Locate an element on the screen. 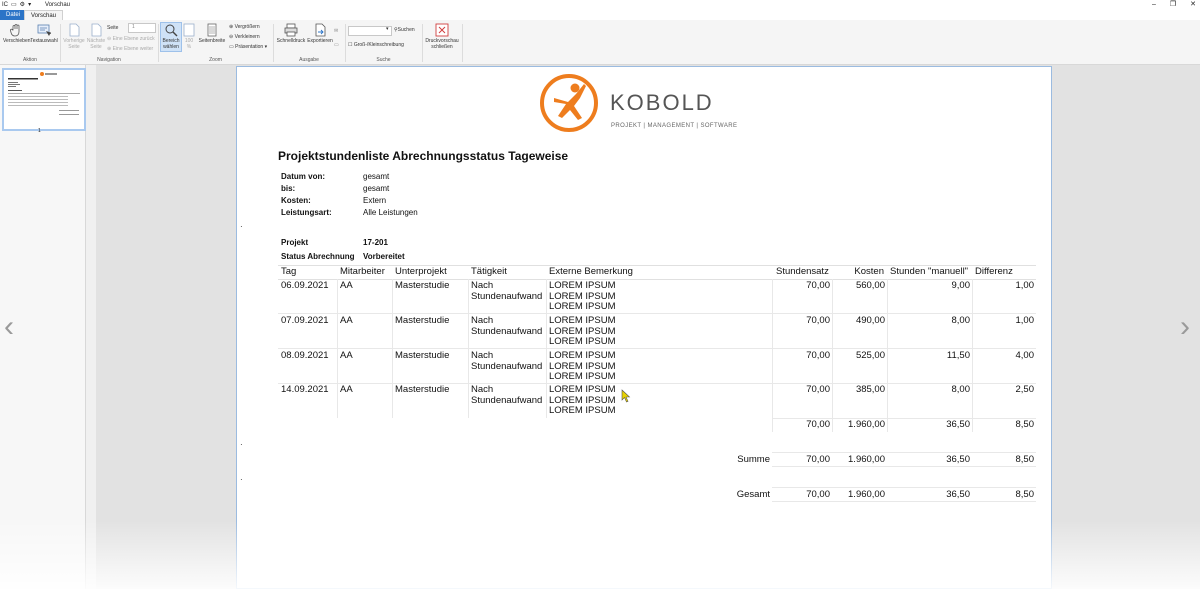 This screenshot has width=1200, height=589. mouse-cursor-icon is located at coordinates (626, 396).